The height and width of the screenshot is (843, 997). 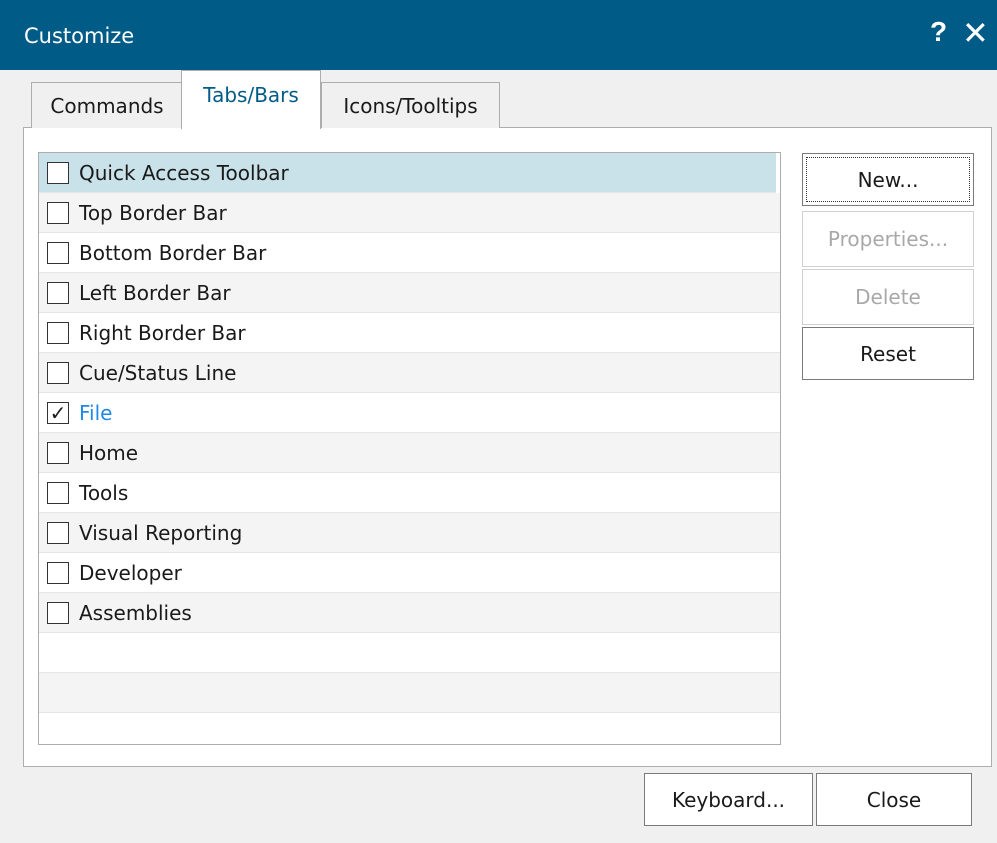 What do you see at coordinates (96, 412) in the screenshot?
I see `list-item-label: File` at bounding box center [96, 412].